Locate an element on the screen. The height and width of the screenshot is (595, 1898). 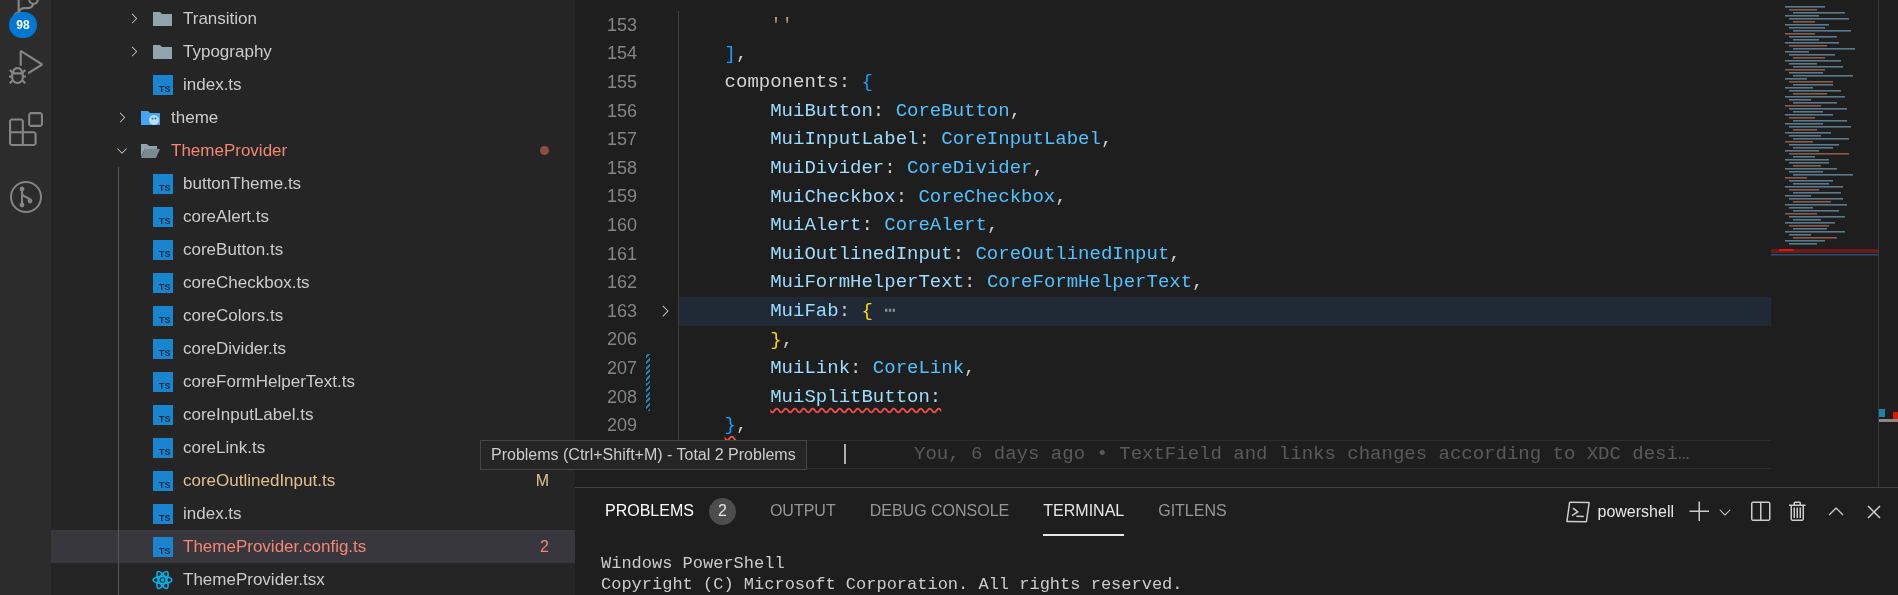
line-number: 207 is located at coordinates (621, 368).